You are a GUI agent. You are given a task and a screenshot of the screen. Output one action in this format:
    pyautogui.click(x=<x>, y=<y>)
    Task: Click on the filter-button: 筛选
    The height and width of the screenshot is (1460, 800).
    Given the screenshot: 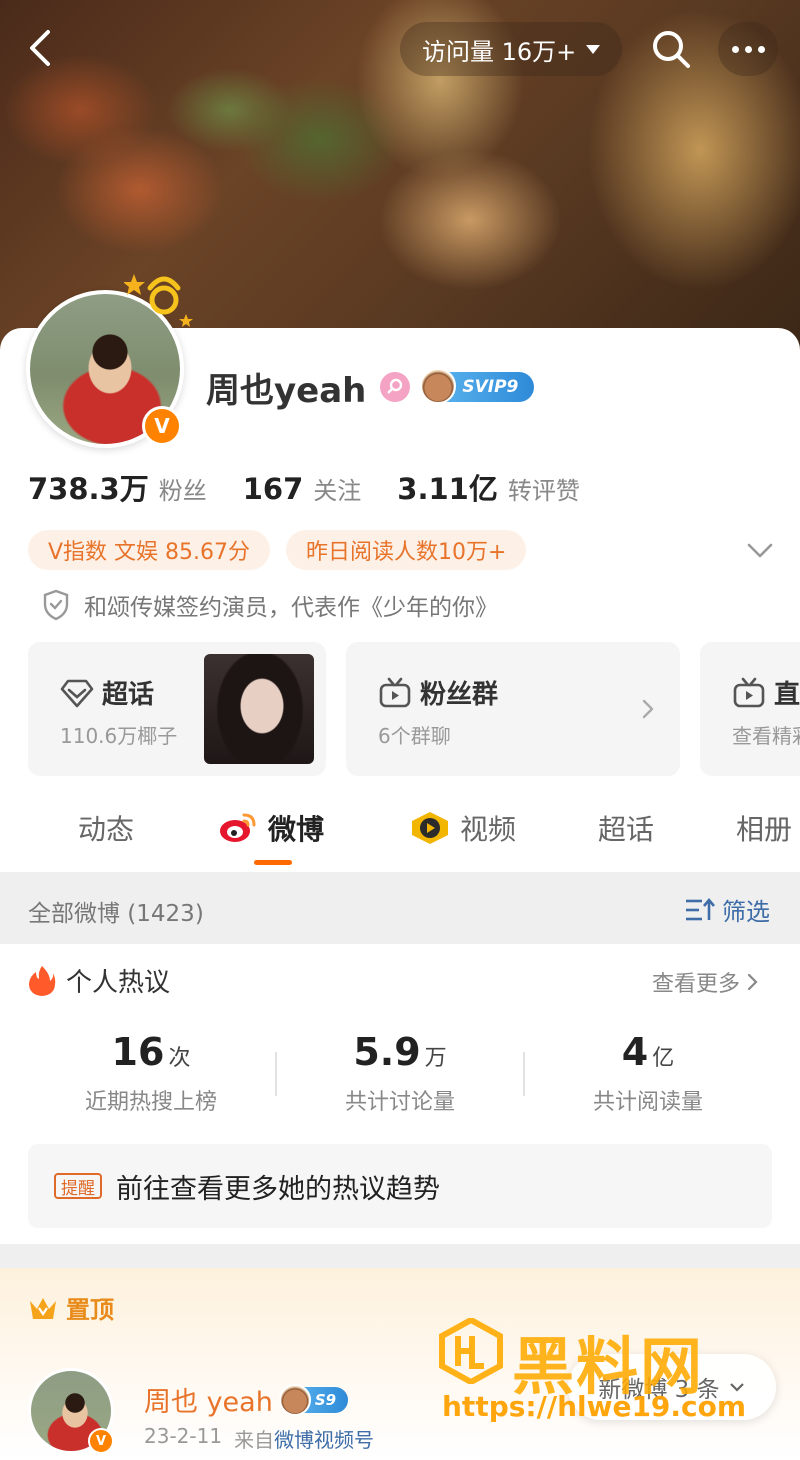 What is the action you would take?
    pyautogui.click(x=727, y=909)
    